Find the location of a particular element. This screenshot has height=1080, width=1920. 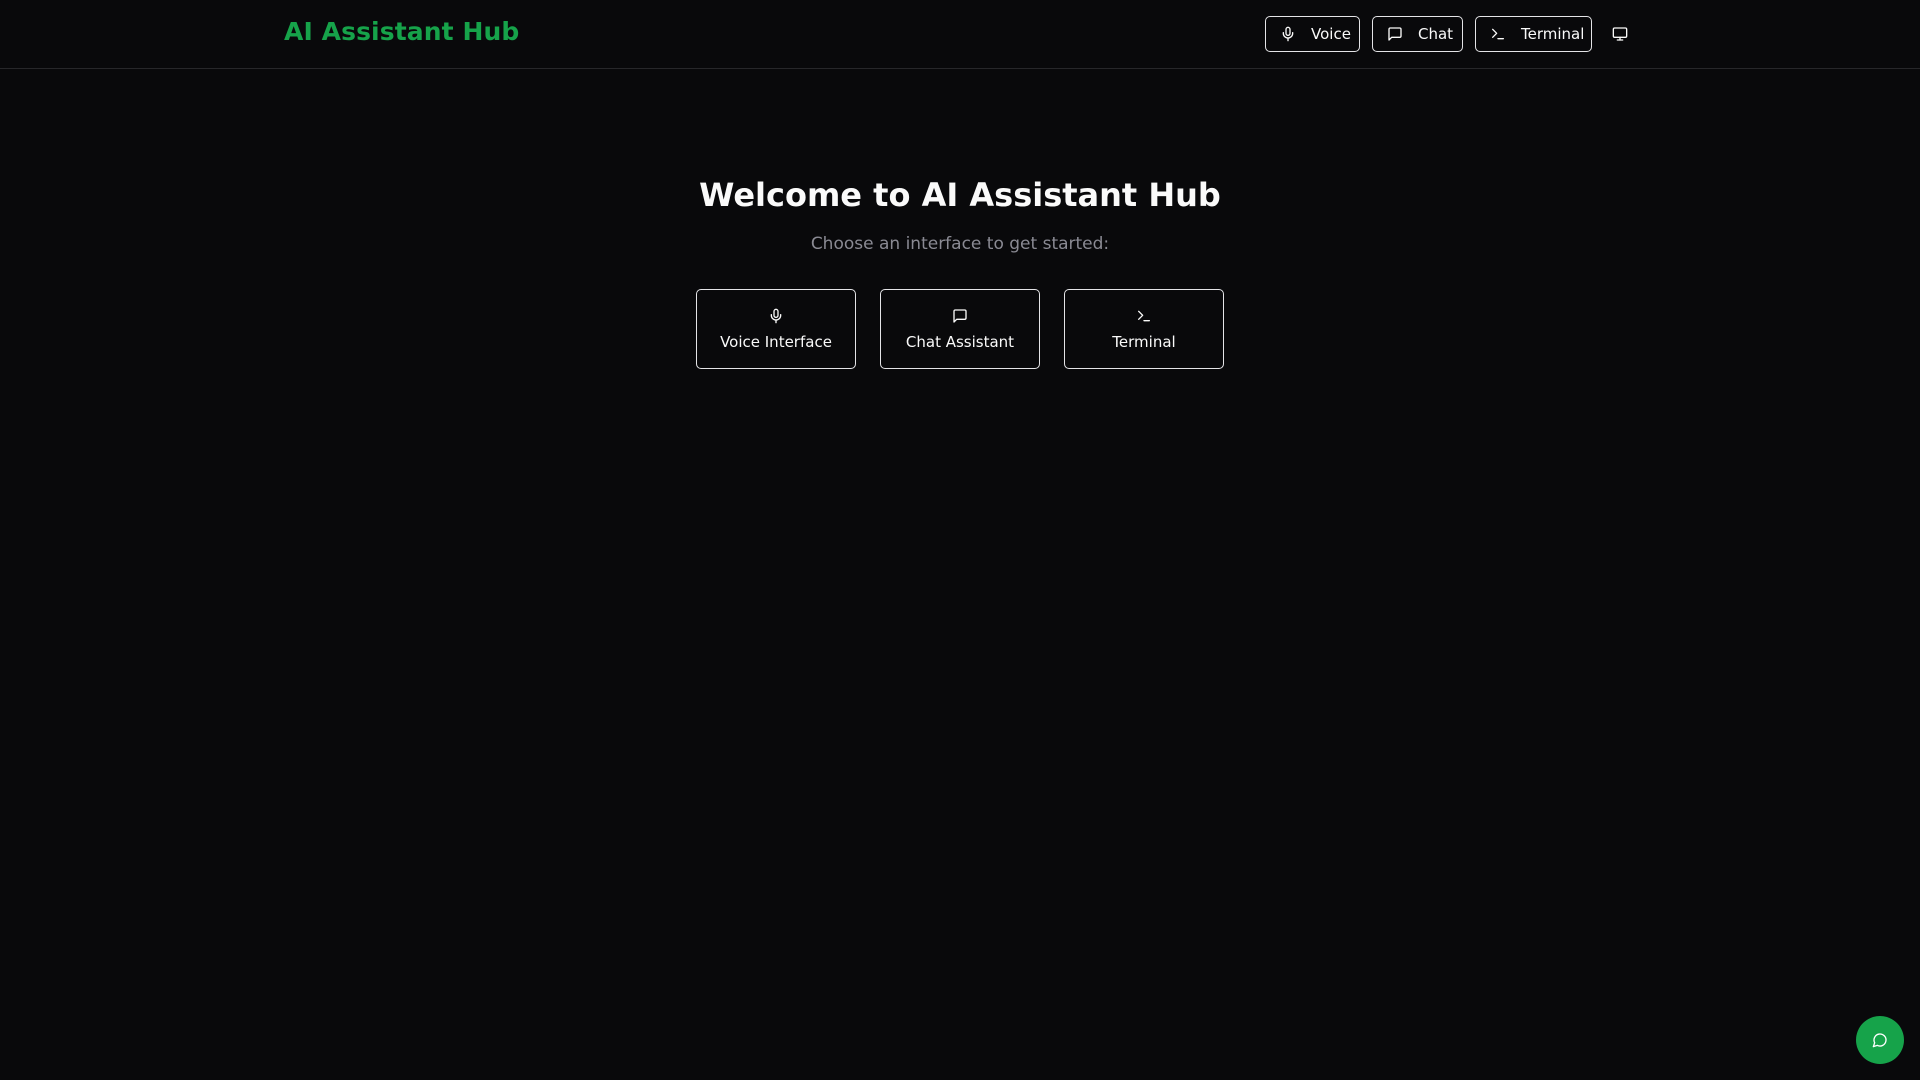

chat-assistant-card: Chat Assistant is located at coordinates (960, 329).